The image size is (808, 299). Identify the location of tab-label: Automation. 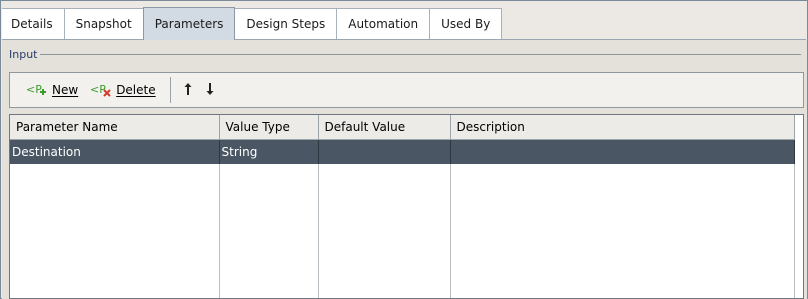
(383, 24).